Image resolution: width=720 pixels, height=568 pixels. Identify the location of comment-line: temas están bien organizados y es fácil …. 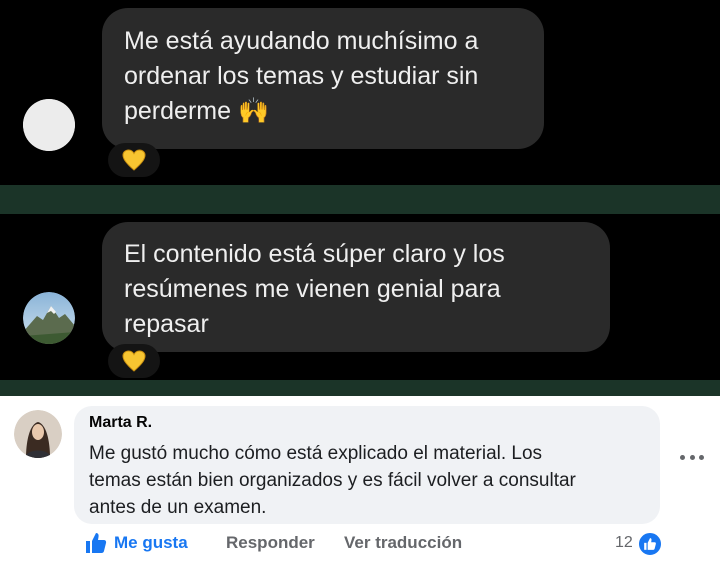
(332, 480).